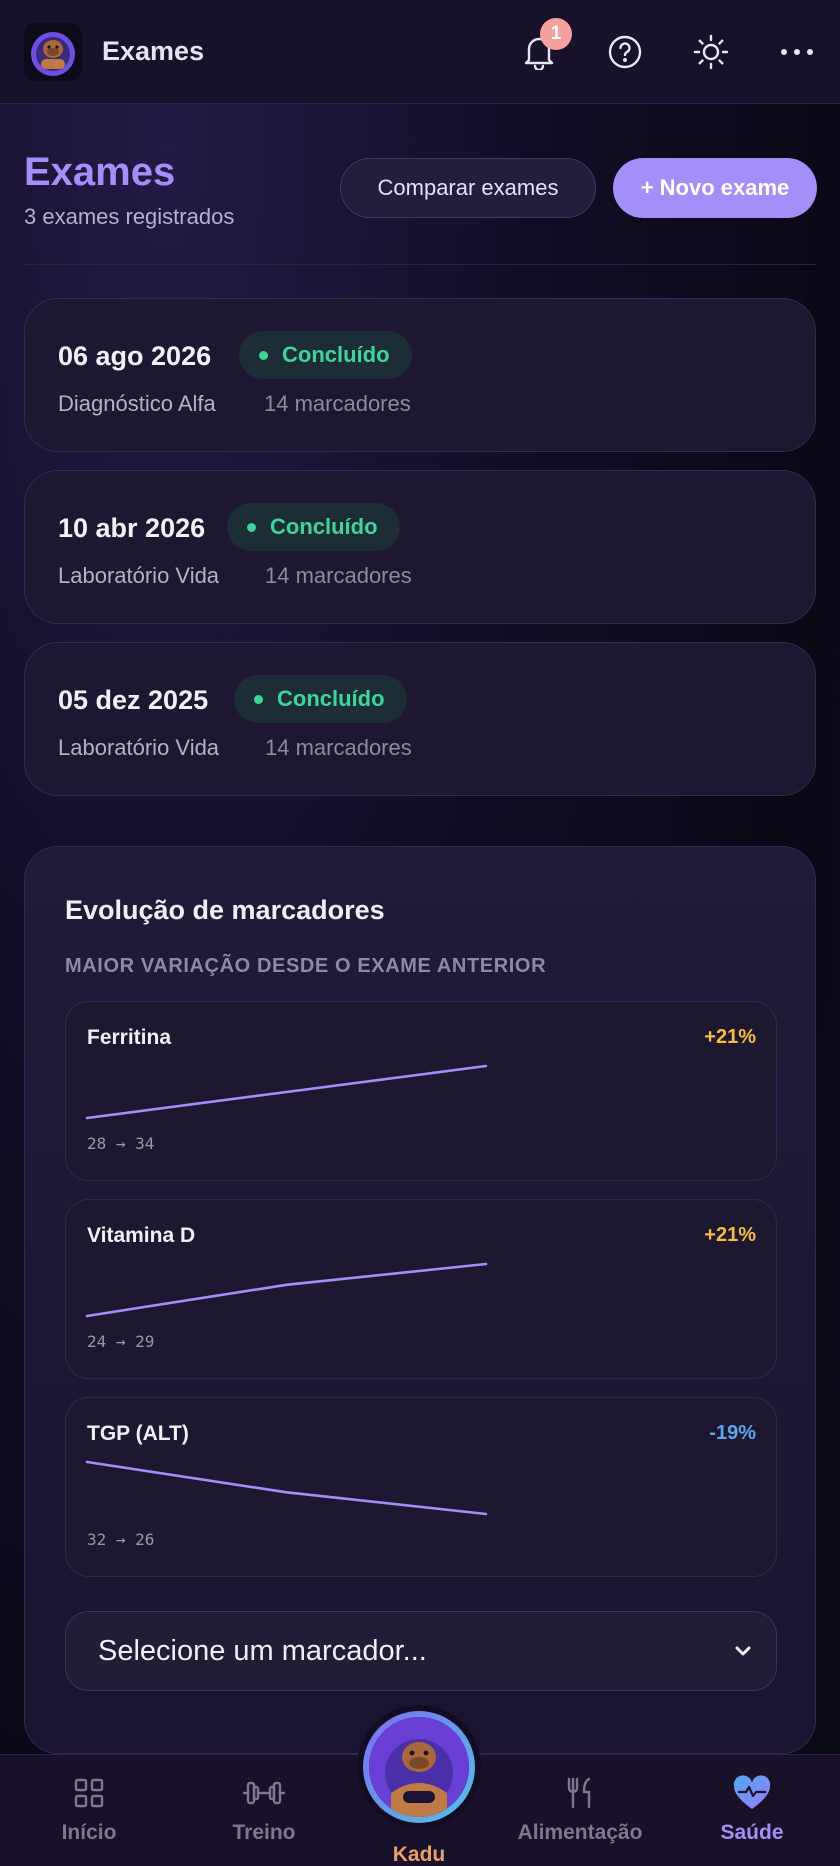 This screenshot has height=1866, width=840. I want to click on nav-label-active: Saúde, so click(752, 1832).